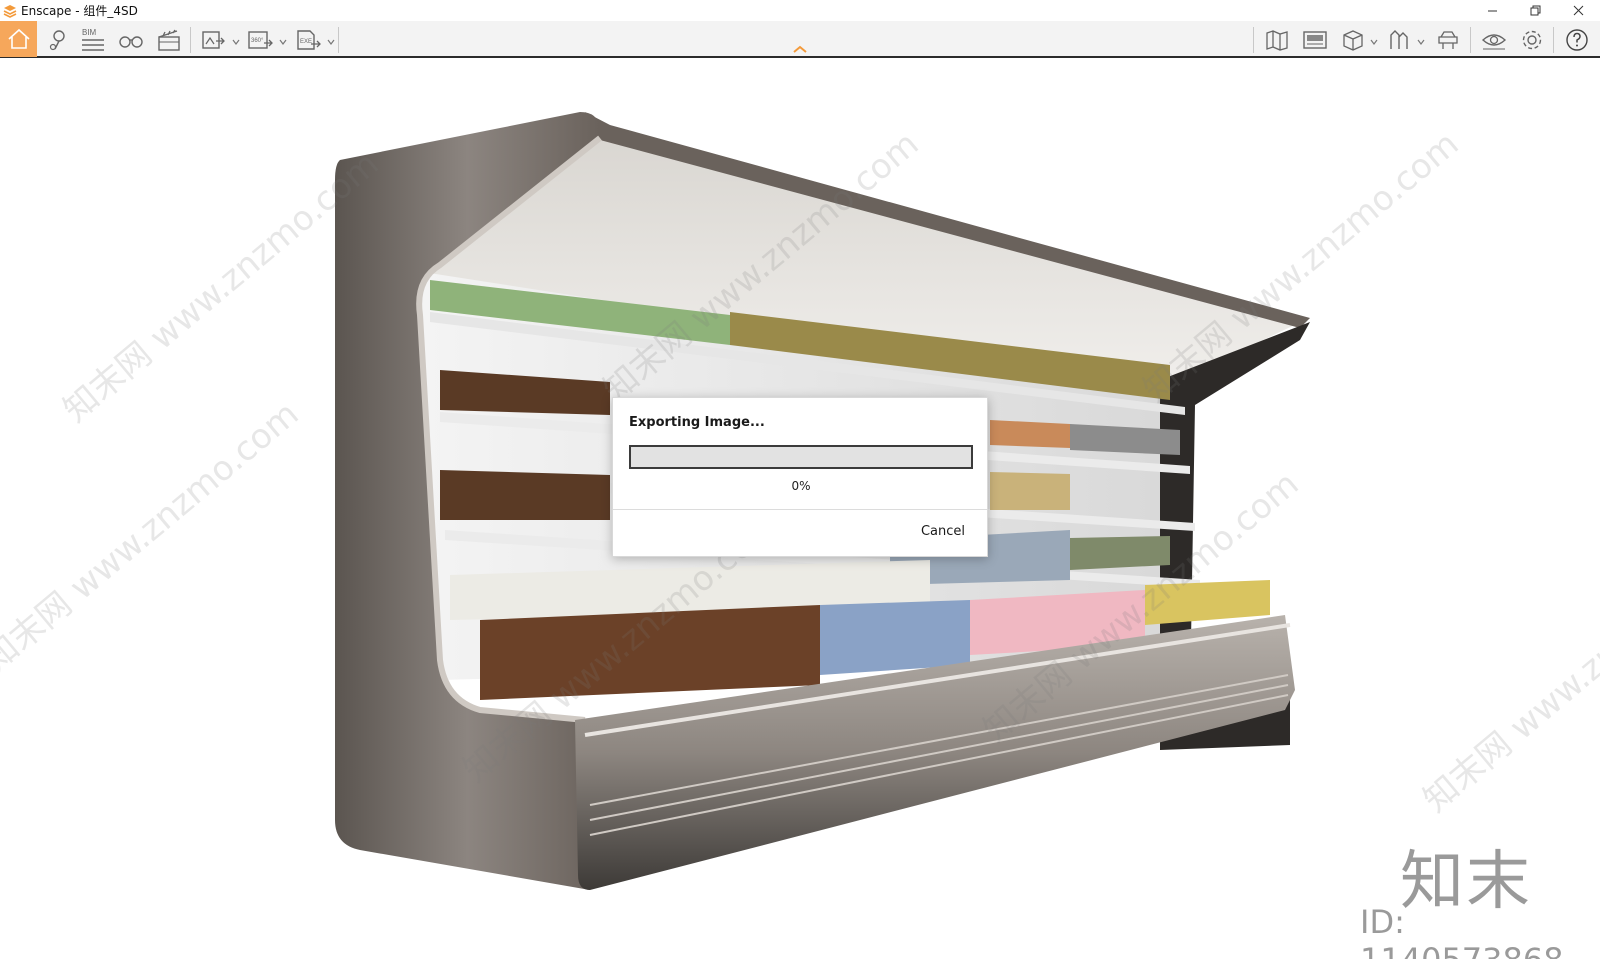 The height and width of the screenshot is (959, 1600). I want to click on export-progress-dialog: Exporting Image... 0% Cancel, so click(800, 477).